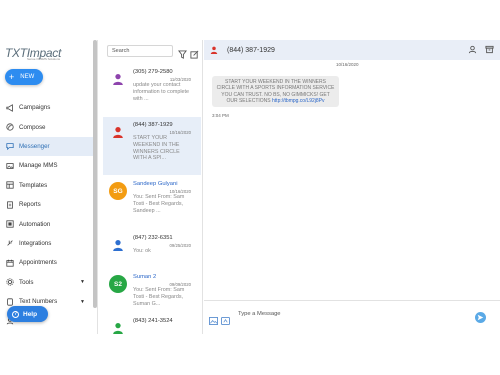  I want to click on new-button: + NEW, so click(24, 77).